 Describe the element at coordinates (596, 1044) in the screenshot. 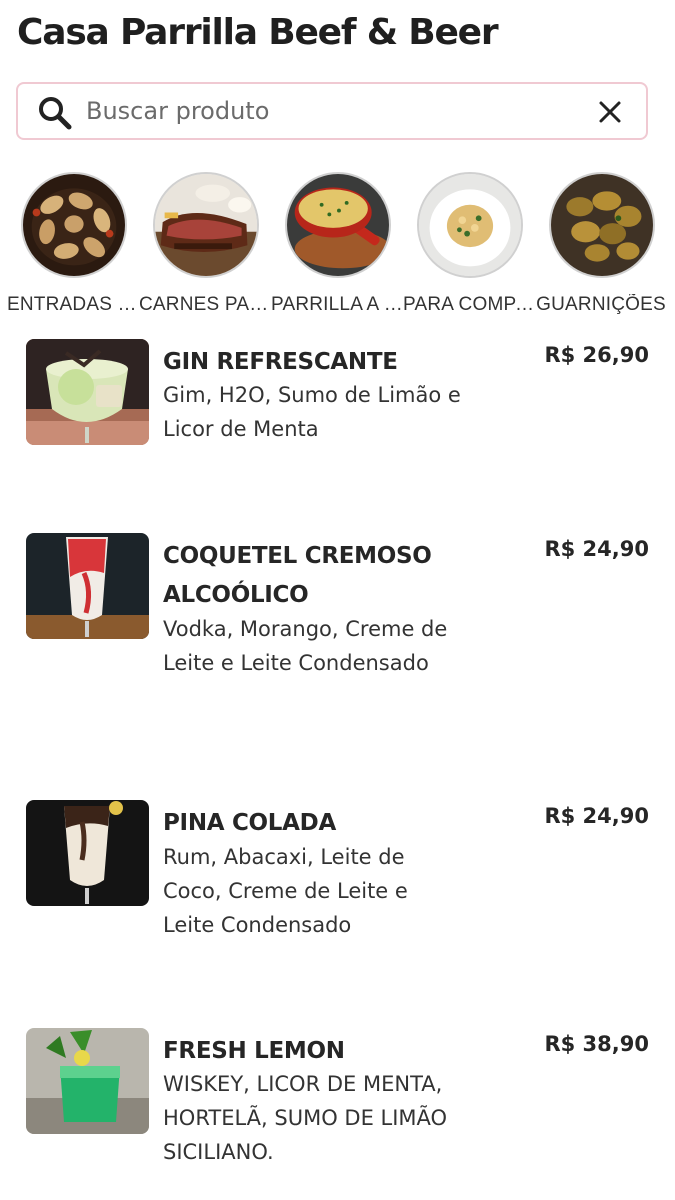

I see `product-price: R$ 38,90` at that location.